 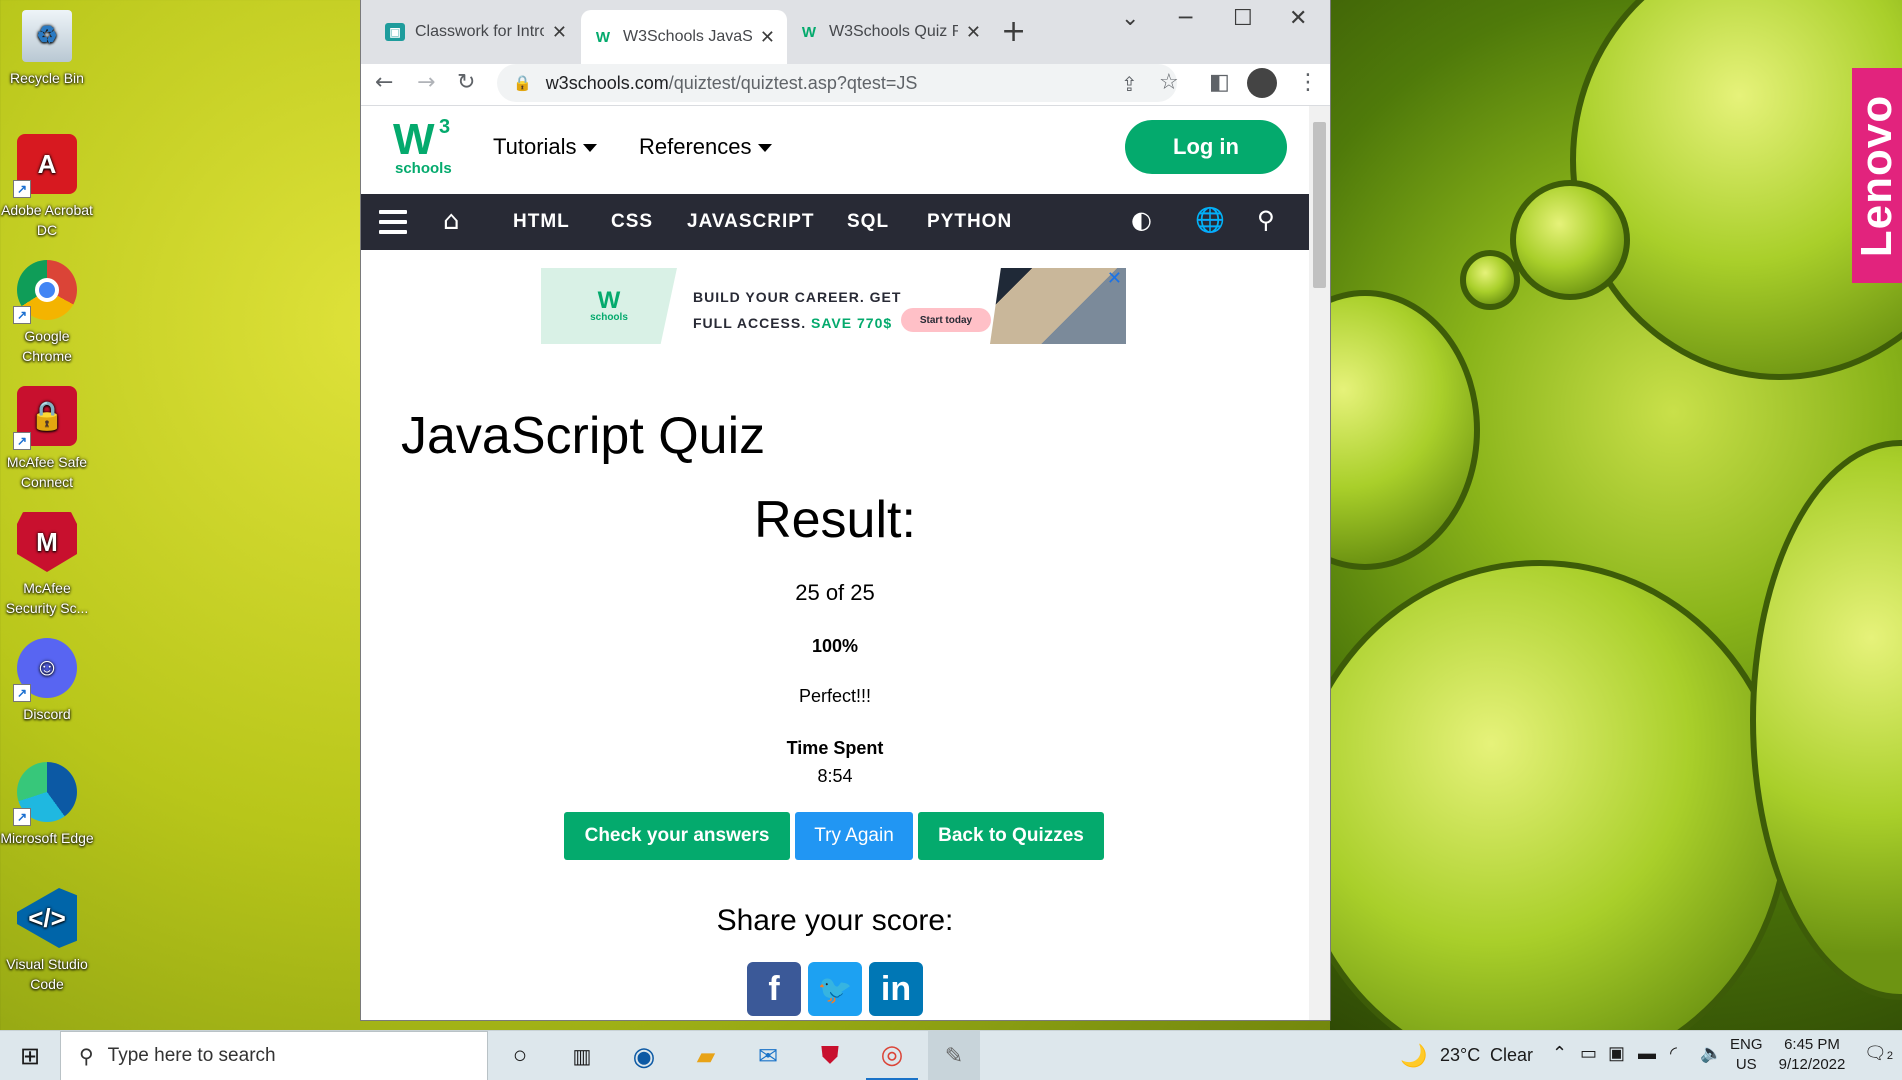 What do you see at coordinates (835, 989) in the screenshot?
I see `twitter-share-icon: 🐦` at bounding box center [835, 989].